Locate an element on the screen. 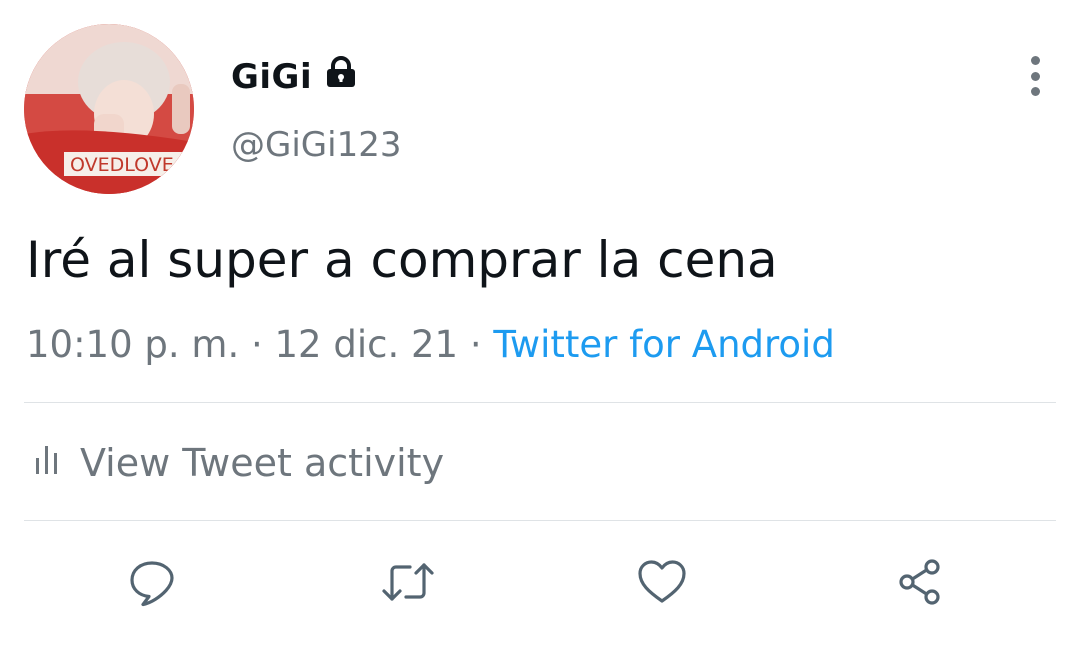  tweet-time: 10:10 p. m. is located at coordinates (133, 344).